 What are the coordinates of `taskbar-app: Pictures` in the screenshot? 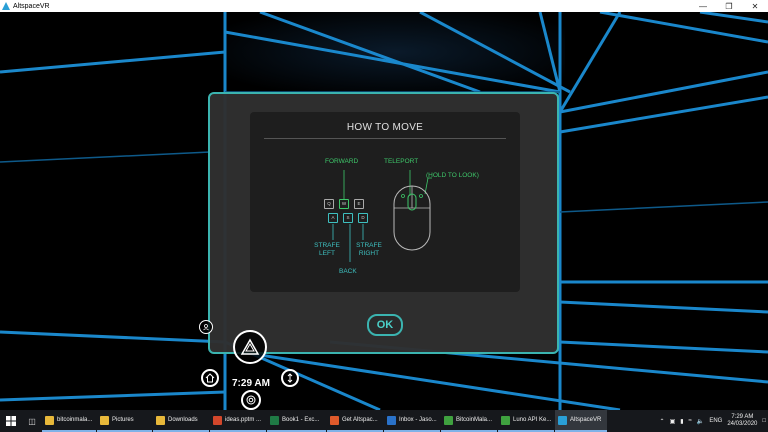 It's located at (124, 421).